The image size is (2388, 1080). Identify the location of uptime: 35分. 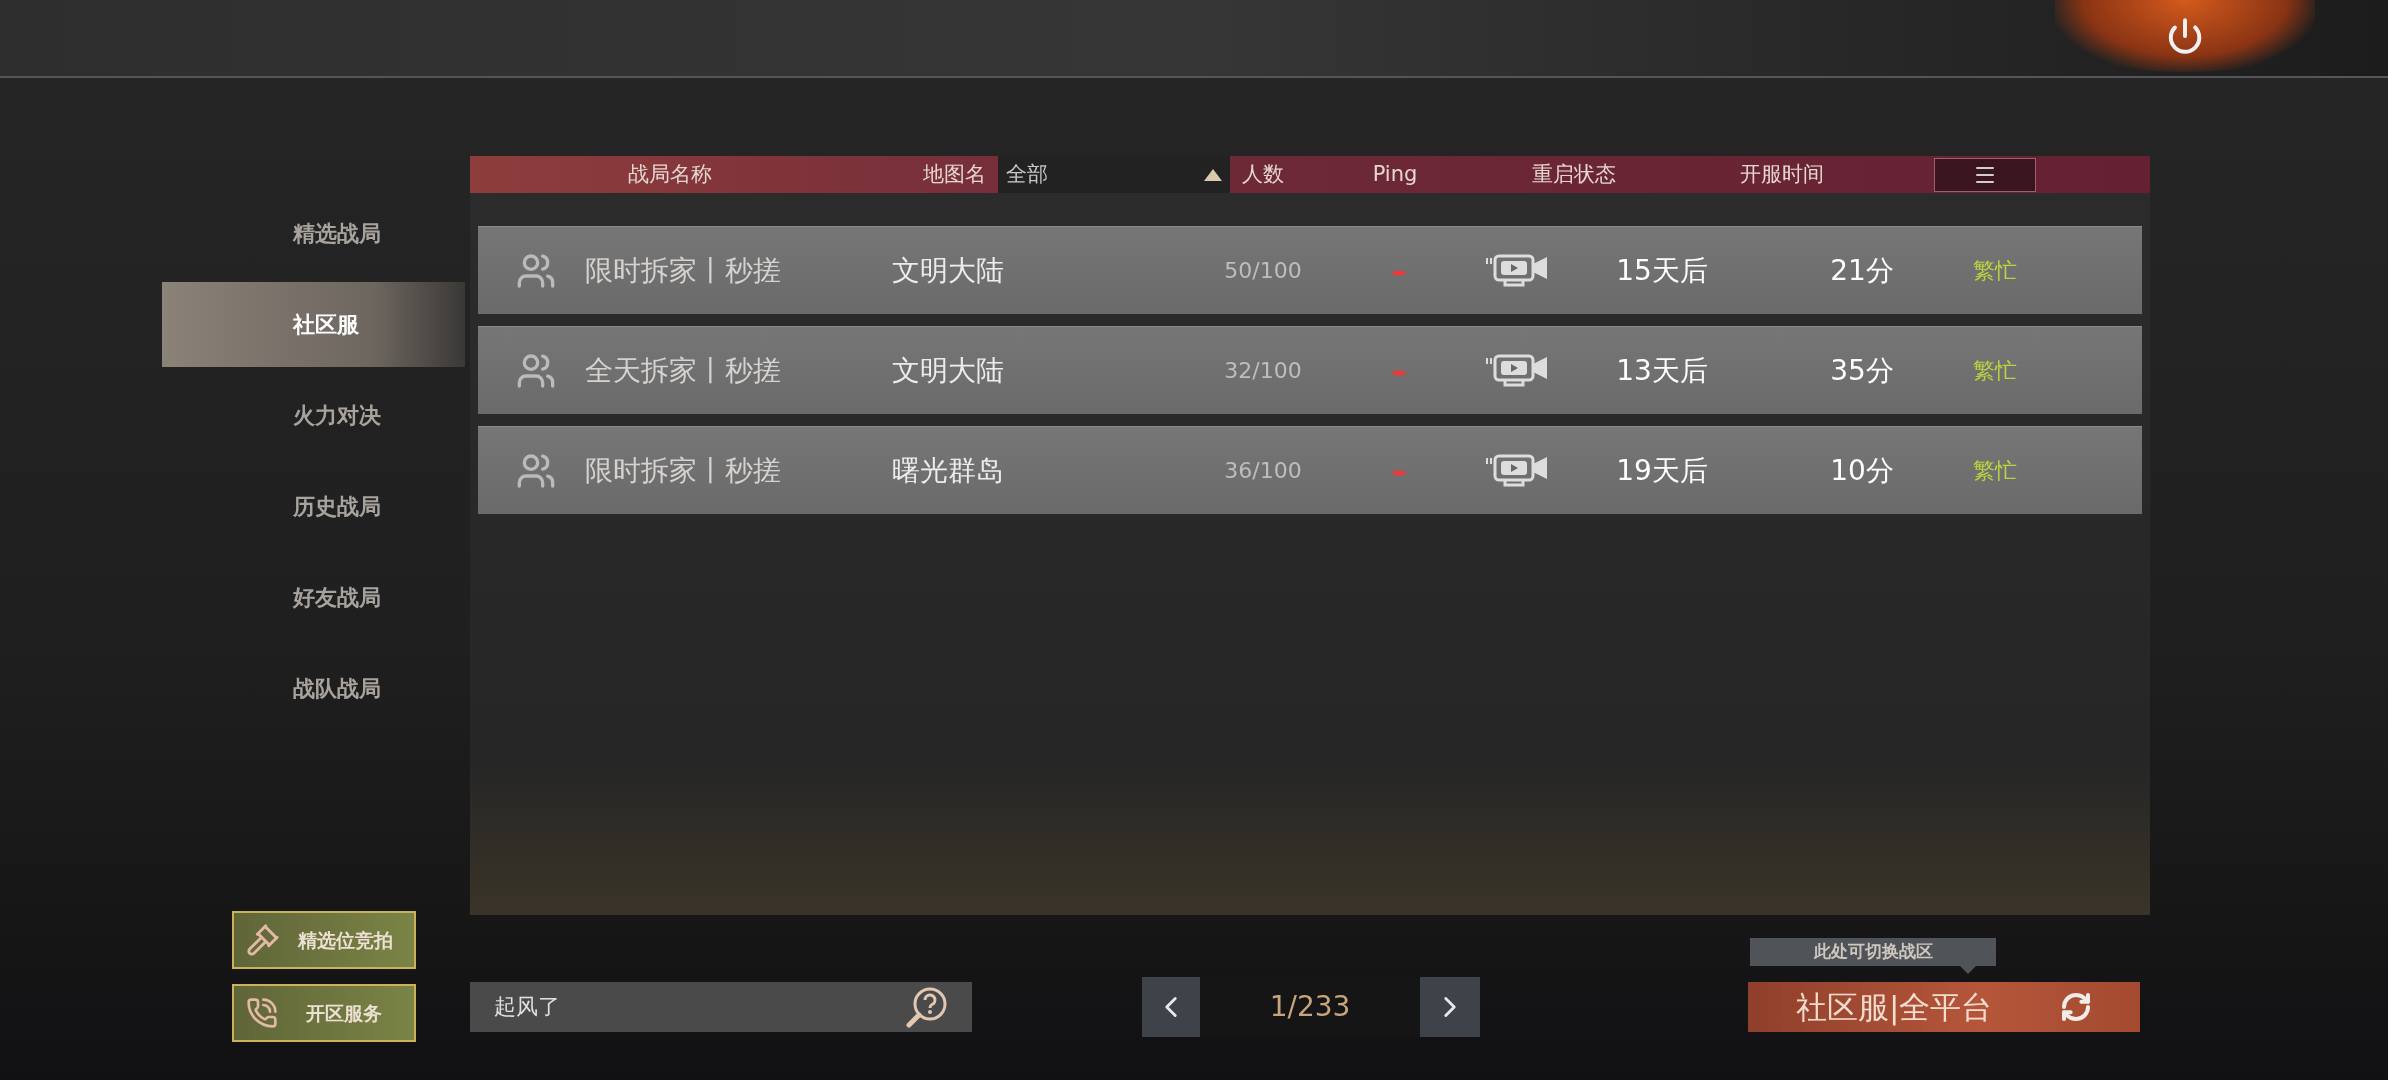
(1862, 370).